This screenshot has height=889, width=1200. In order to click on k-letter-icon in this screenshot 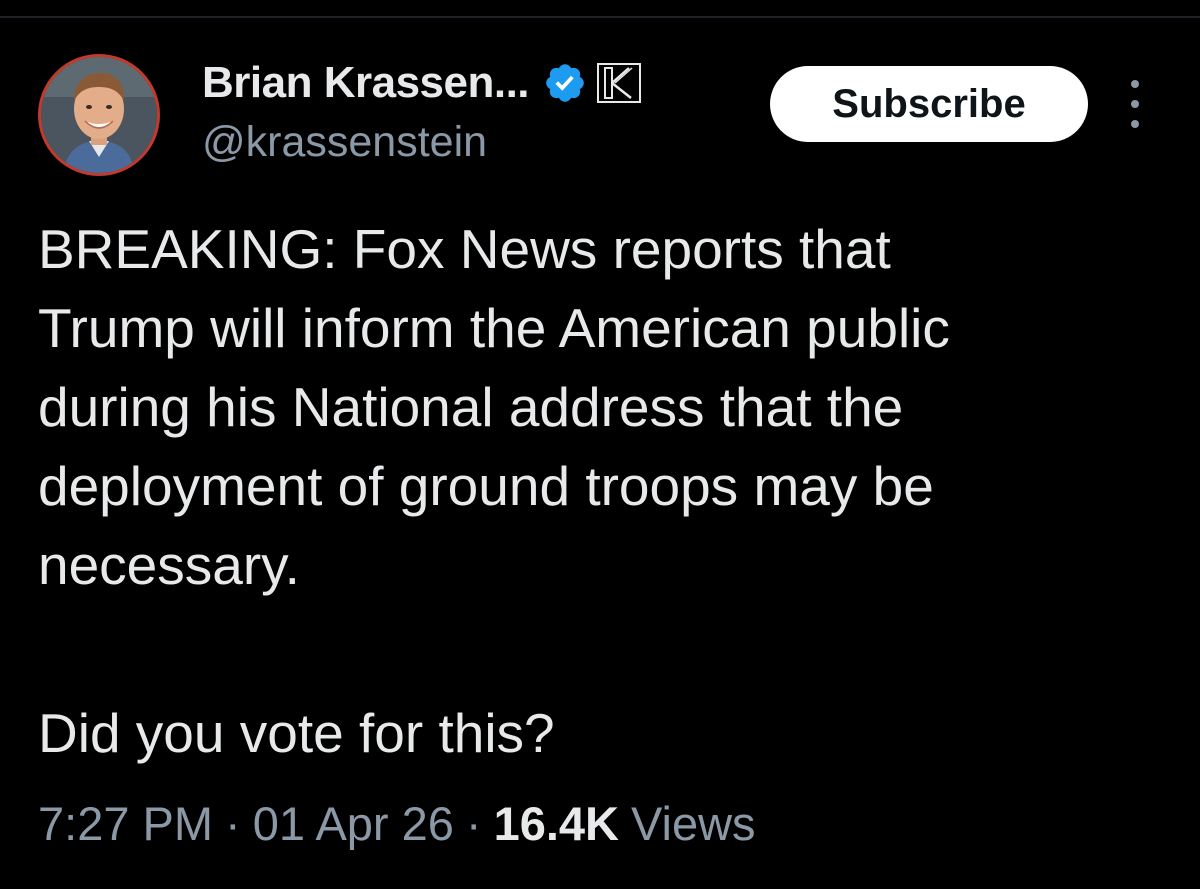, I will do `click(618, 83)`.